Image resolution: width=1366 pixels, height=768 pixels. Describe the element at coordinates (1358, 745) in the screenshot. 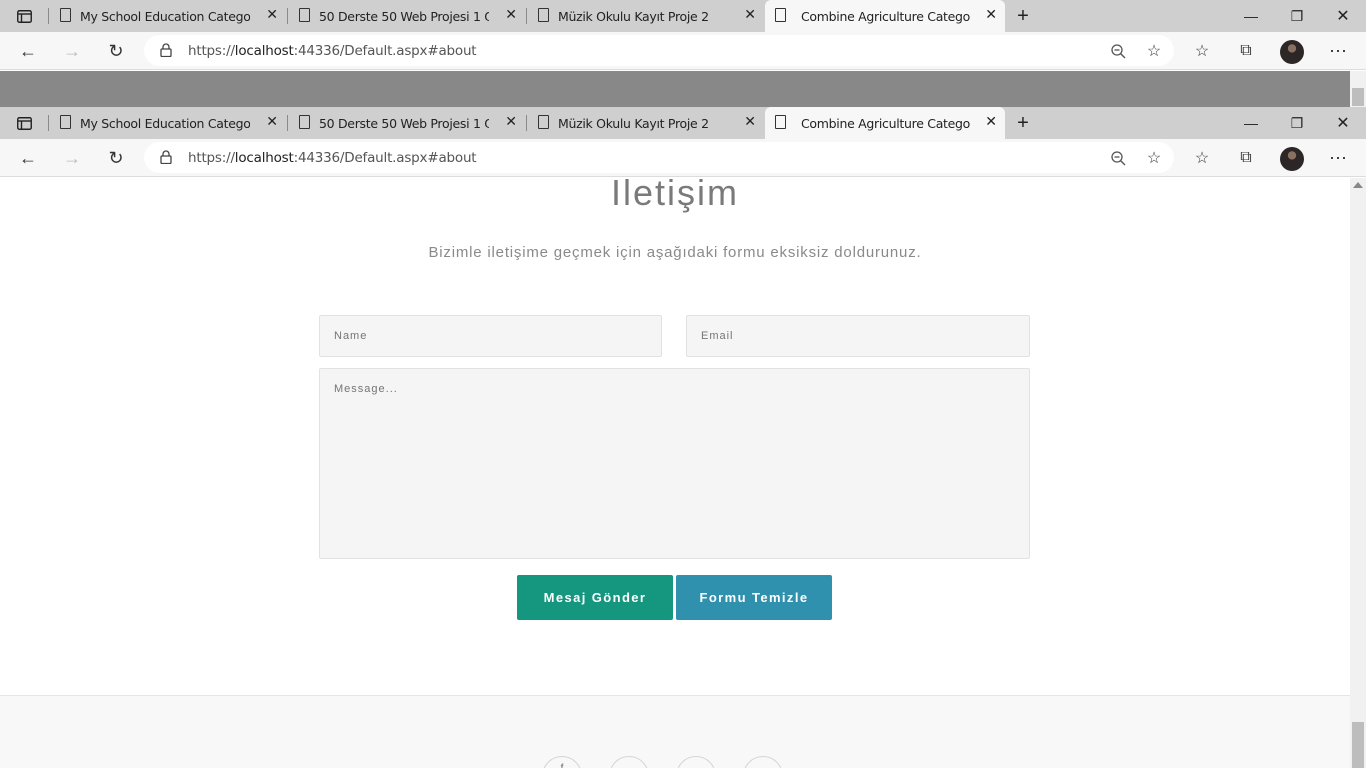

I see `scrollbar-thumb` at that location.